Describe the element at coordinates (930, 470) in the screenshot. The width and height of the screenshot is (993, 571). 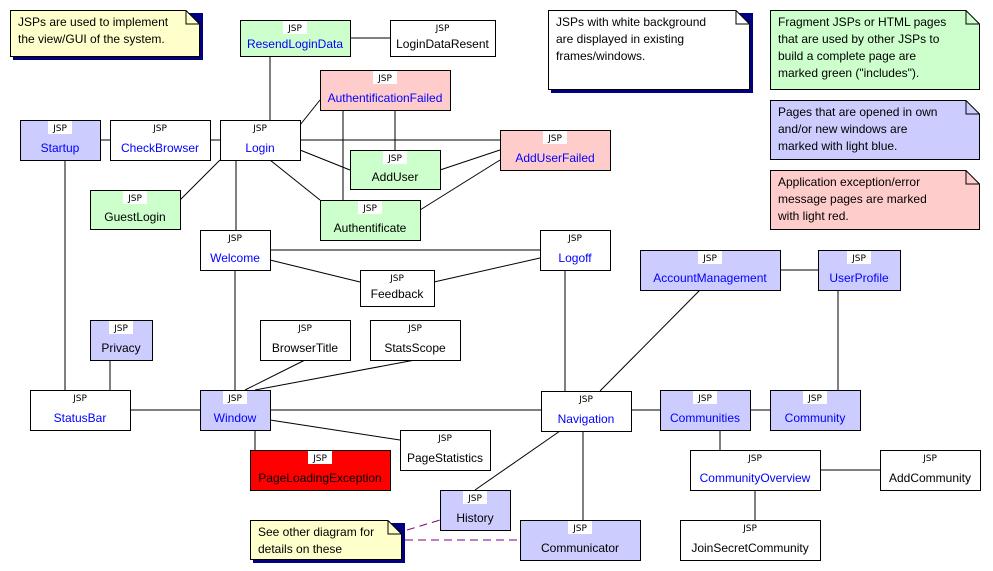
I see `jsp-node-AddCommunity: JSP AddCommunity` at that location.